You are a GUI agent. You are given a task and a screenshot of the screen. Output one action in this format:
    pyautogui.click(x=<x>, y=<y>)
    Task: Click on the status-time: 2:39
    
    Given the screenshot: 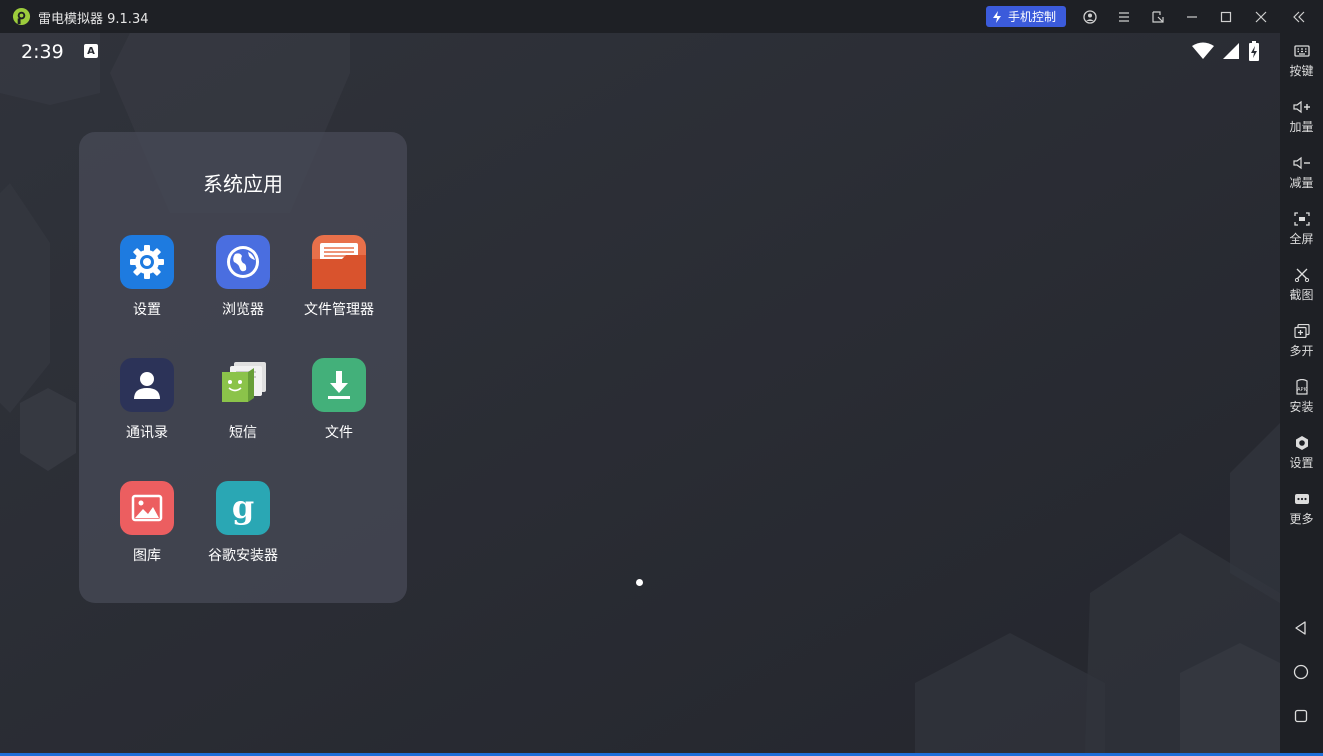 What is the action you would take?
    pyautogui.click(x=42, y=52)
    